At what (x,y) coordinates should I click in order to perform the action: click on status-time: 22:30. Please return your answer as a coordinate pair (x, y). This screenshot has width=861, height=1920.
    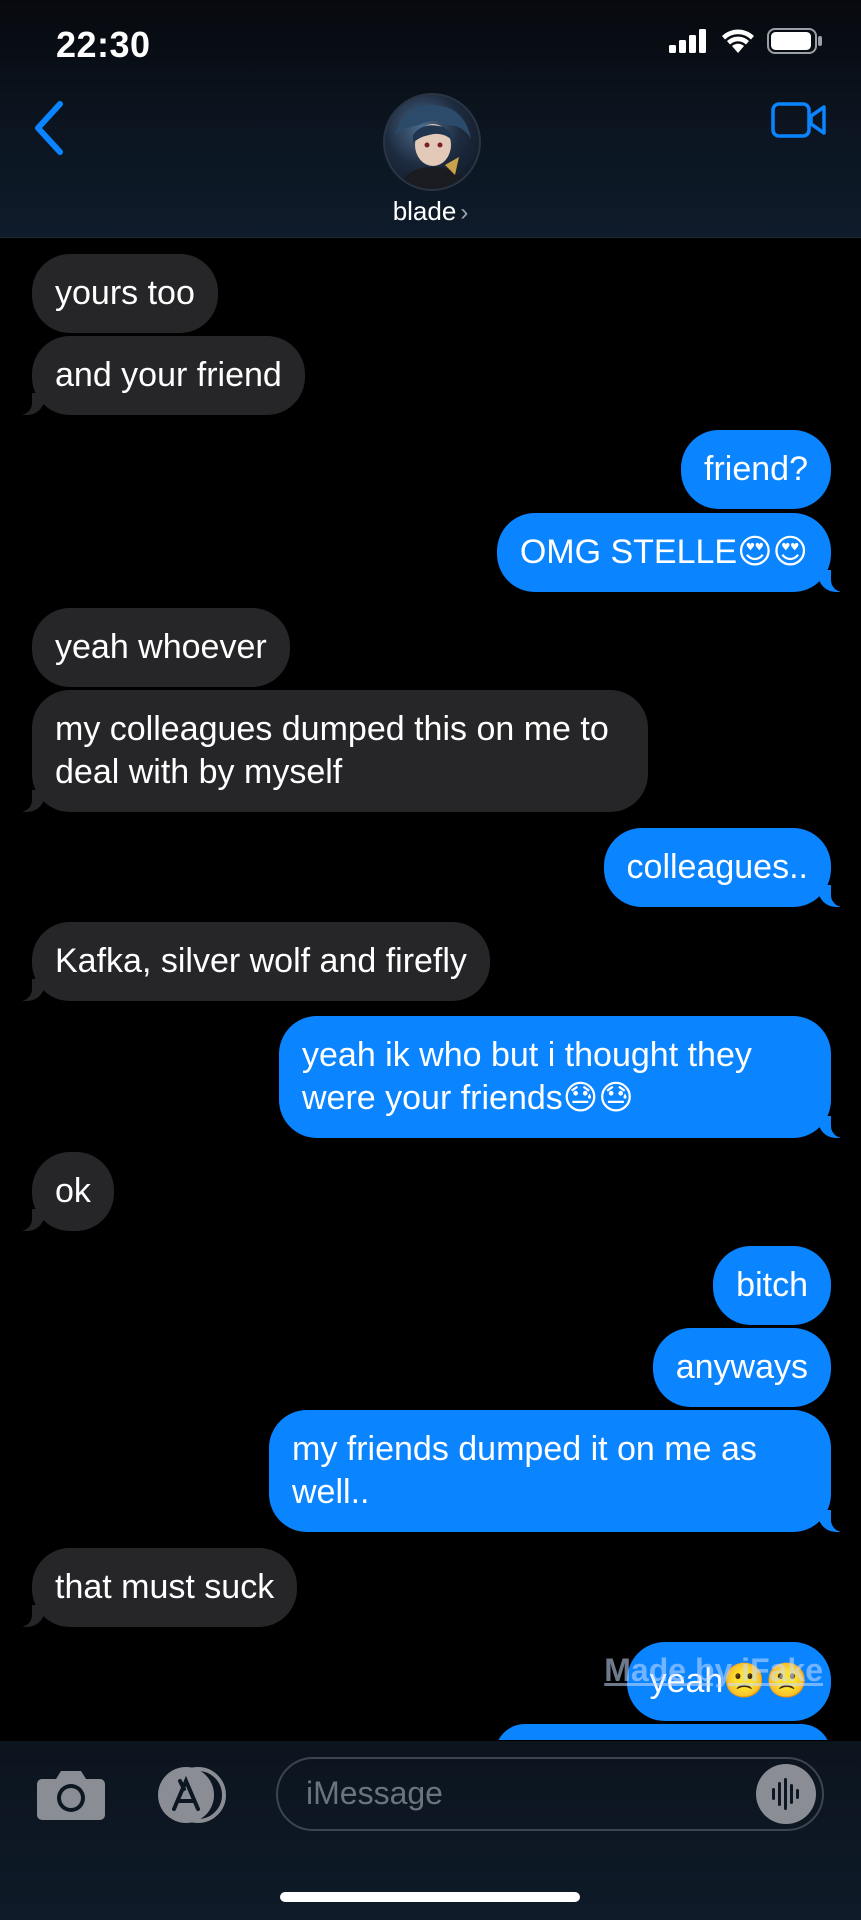
    Looking at the image, I should click on (103, 44).